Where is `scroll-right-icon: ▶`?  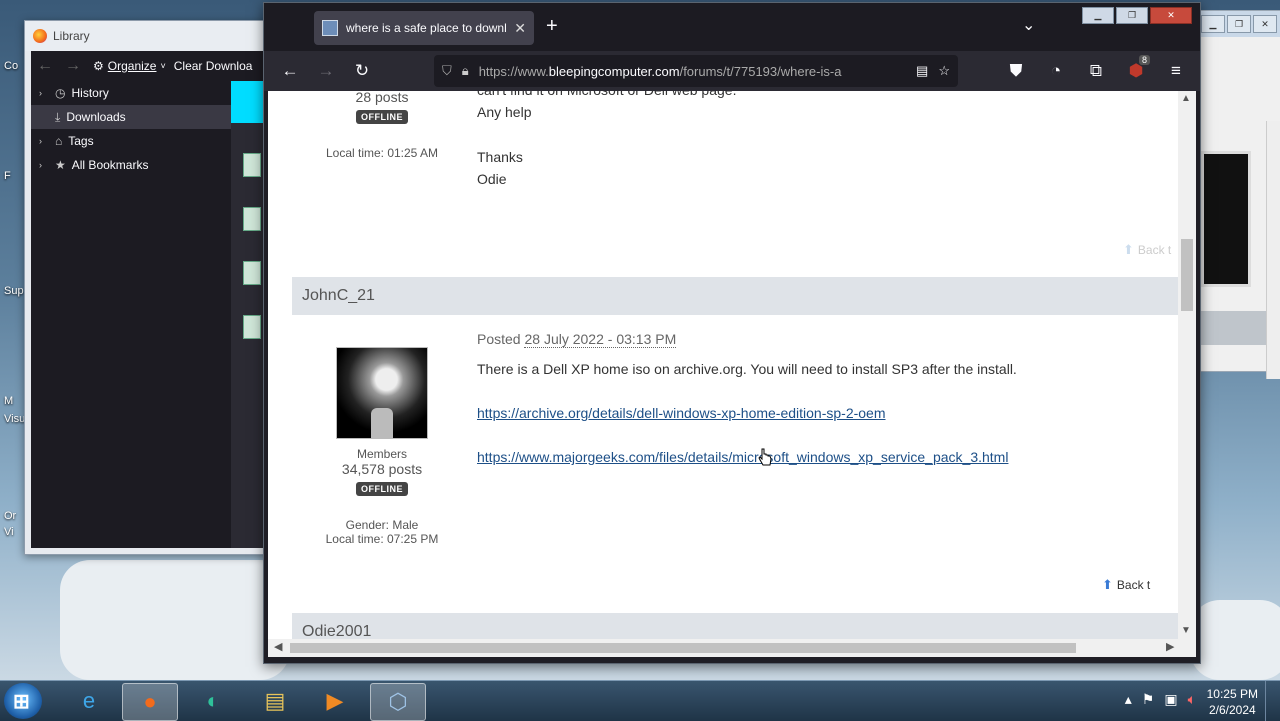
scroll-right-icon: ▶ is located at coordinates (1170, 646).